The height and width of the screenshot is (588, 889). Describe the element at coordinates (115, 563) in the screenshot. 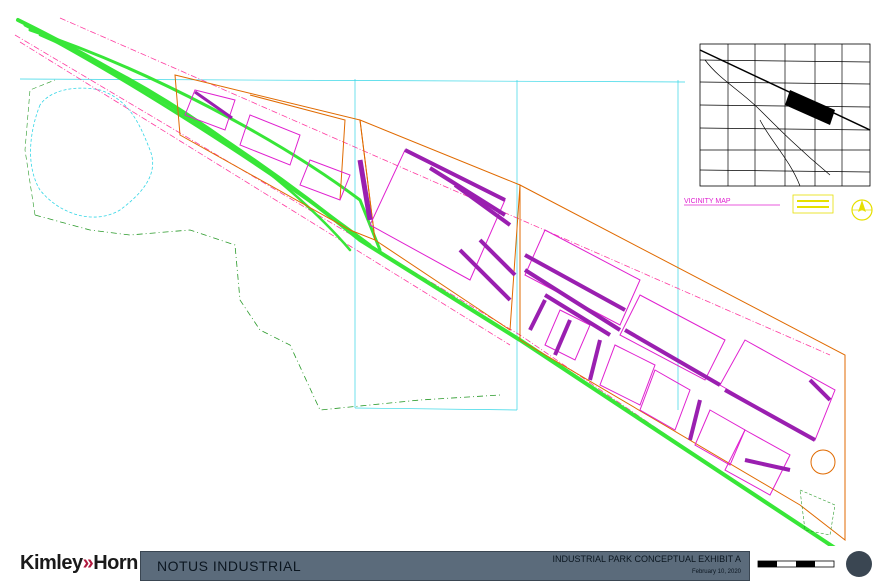

I see `logo-text-horn: Horn` at that location.